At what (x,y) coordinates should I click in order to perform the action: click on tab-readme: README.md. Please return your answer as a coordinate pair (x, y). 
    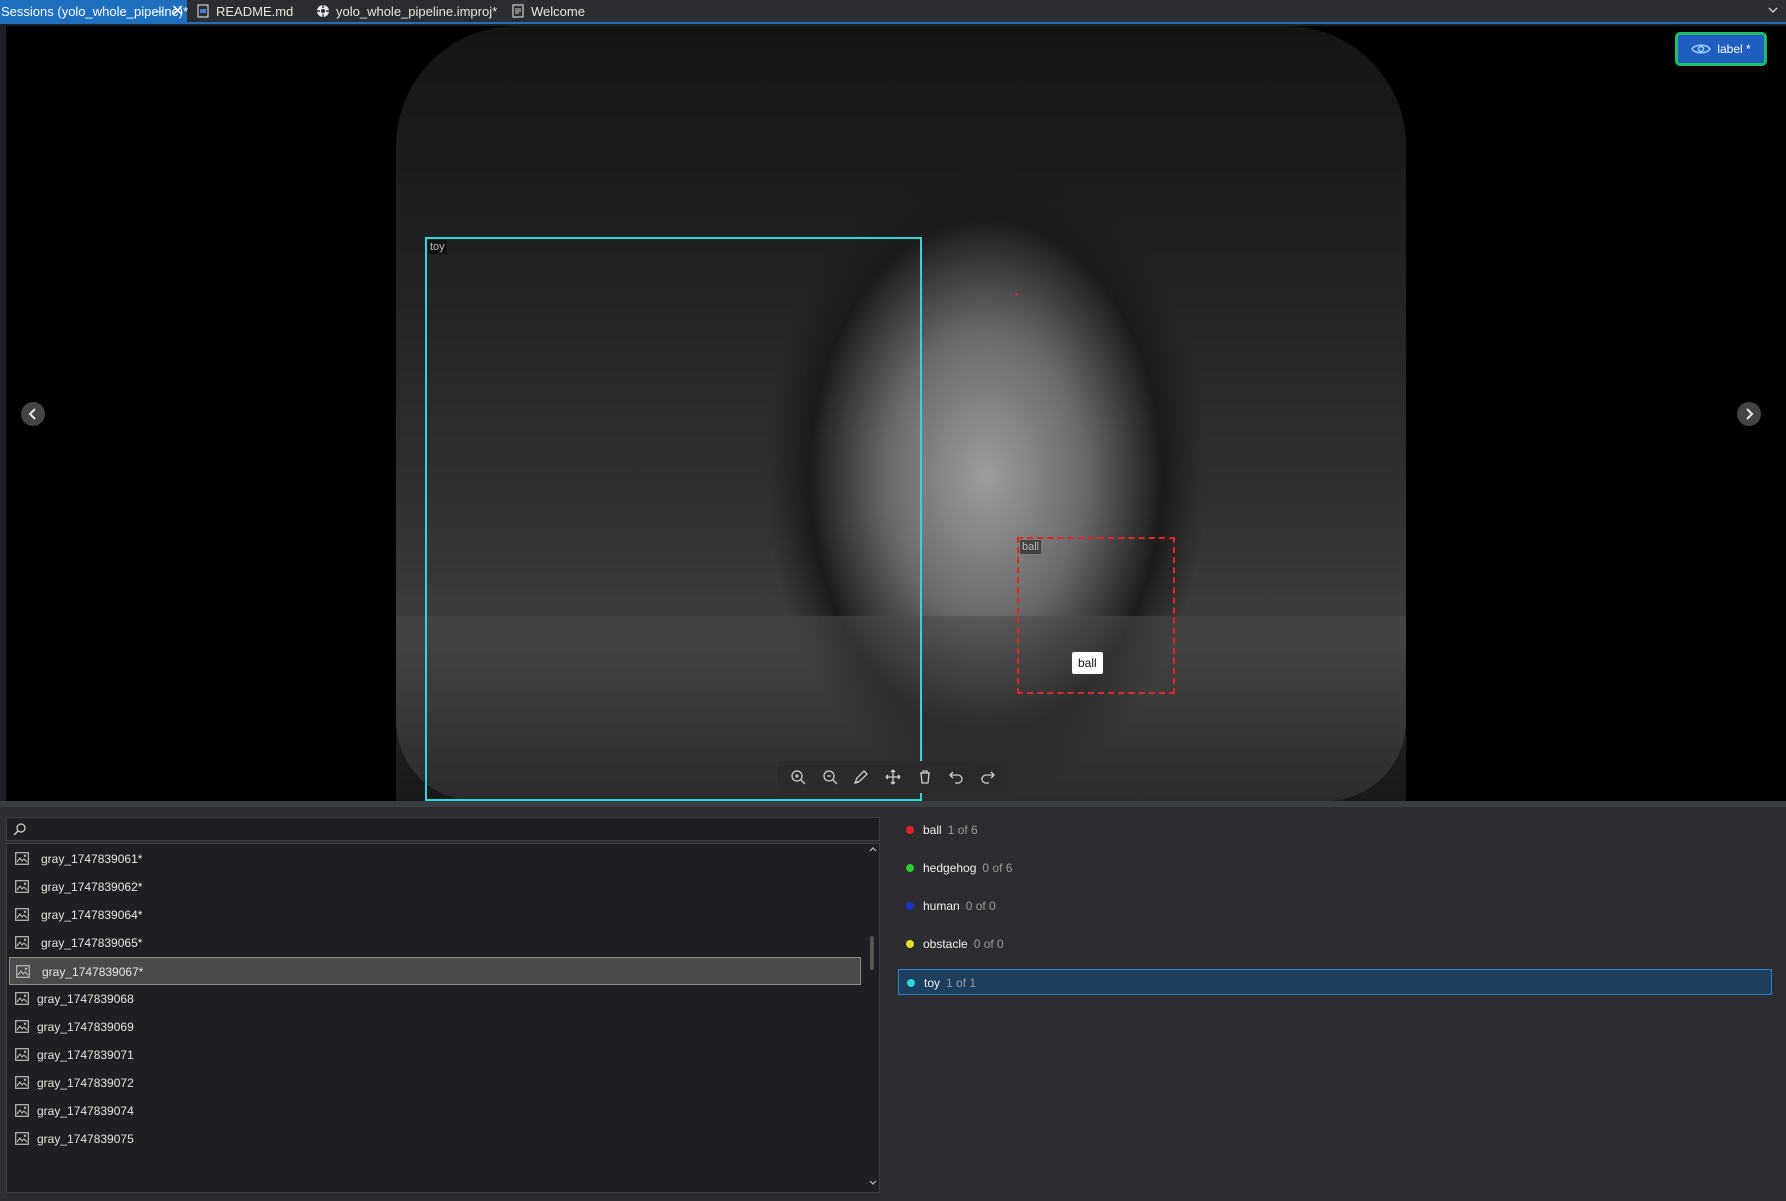
    Looking at the image, I should click on (244, 12).